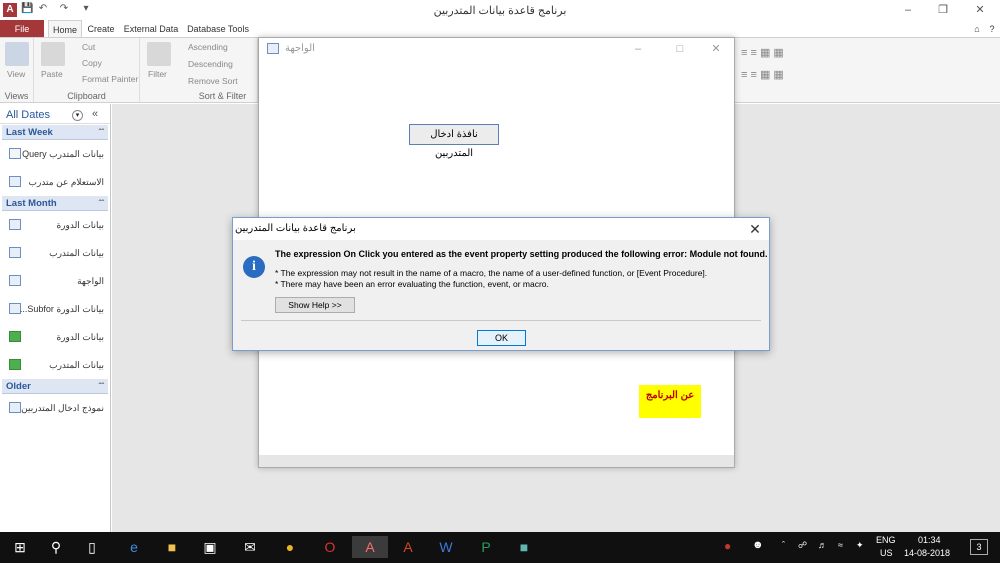 Image resolution: width=1000 pixels, height=563 pixels. Describe the element at coordinates (88, 47) in the screenshot. I see `cut-button: Cut` at that location.